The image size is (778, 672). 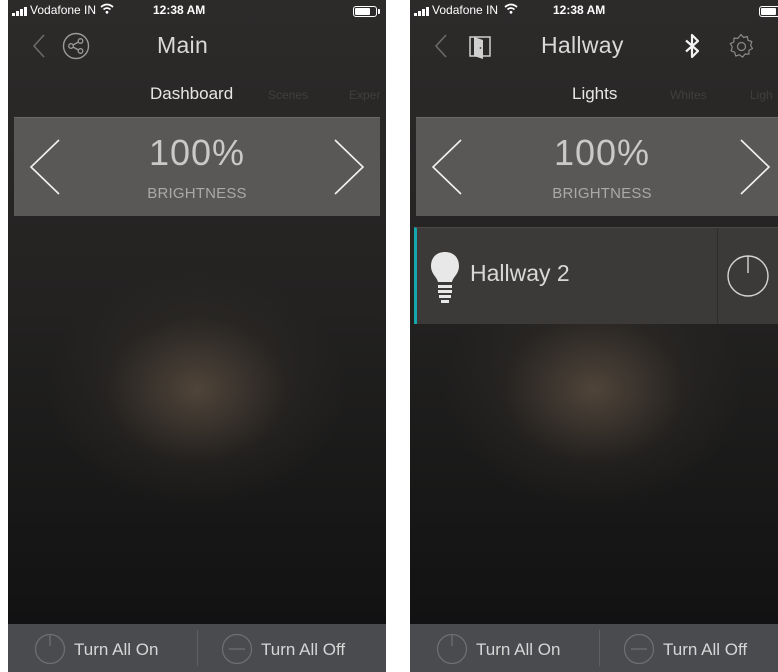 I want to click on bluetooth-icon, so click(x=692, y=46).